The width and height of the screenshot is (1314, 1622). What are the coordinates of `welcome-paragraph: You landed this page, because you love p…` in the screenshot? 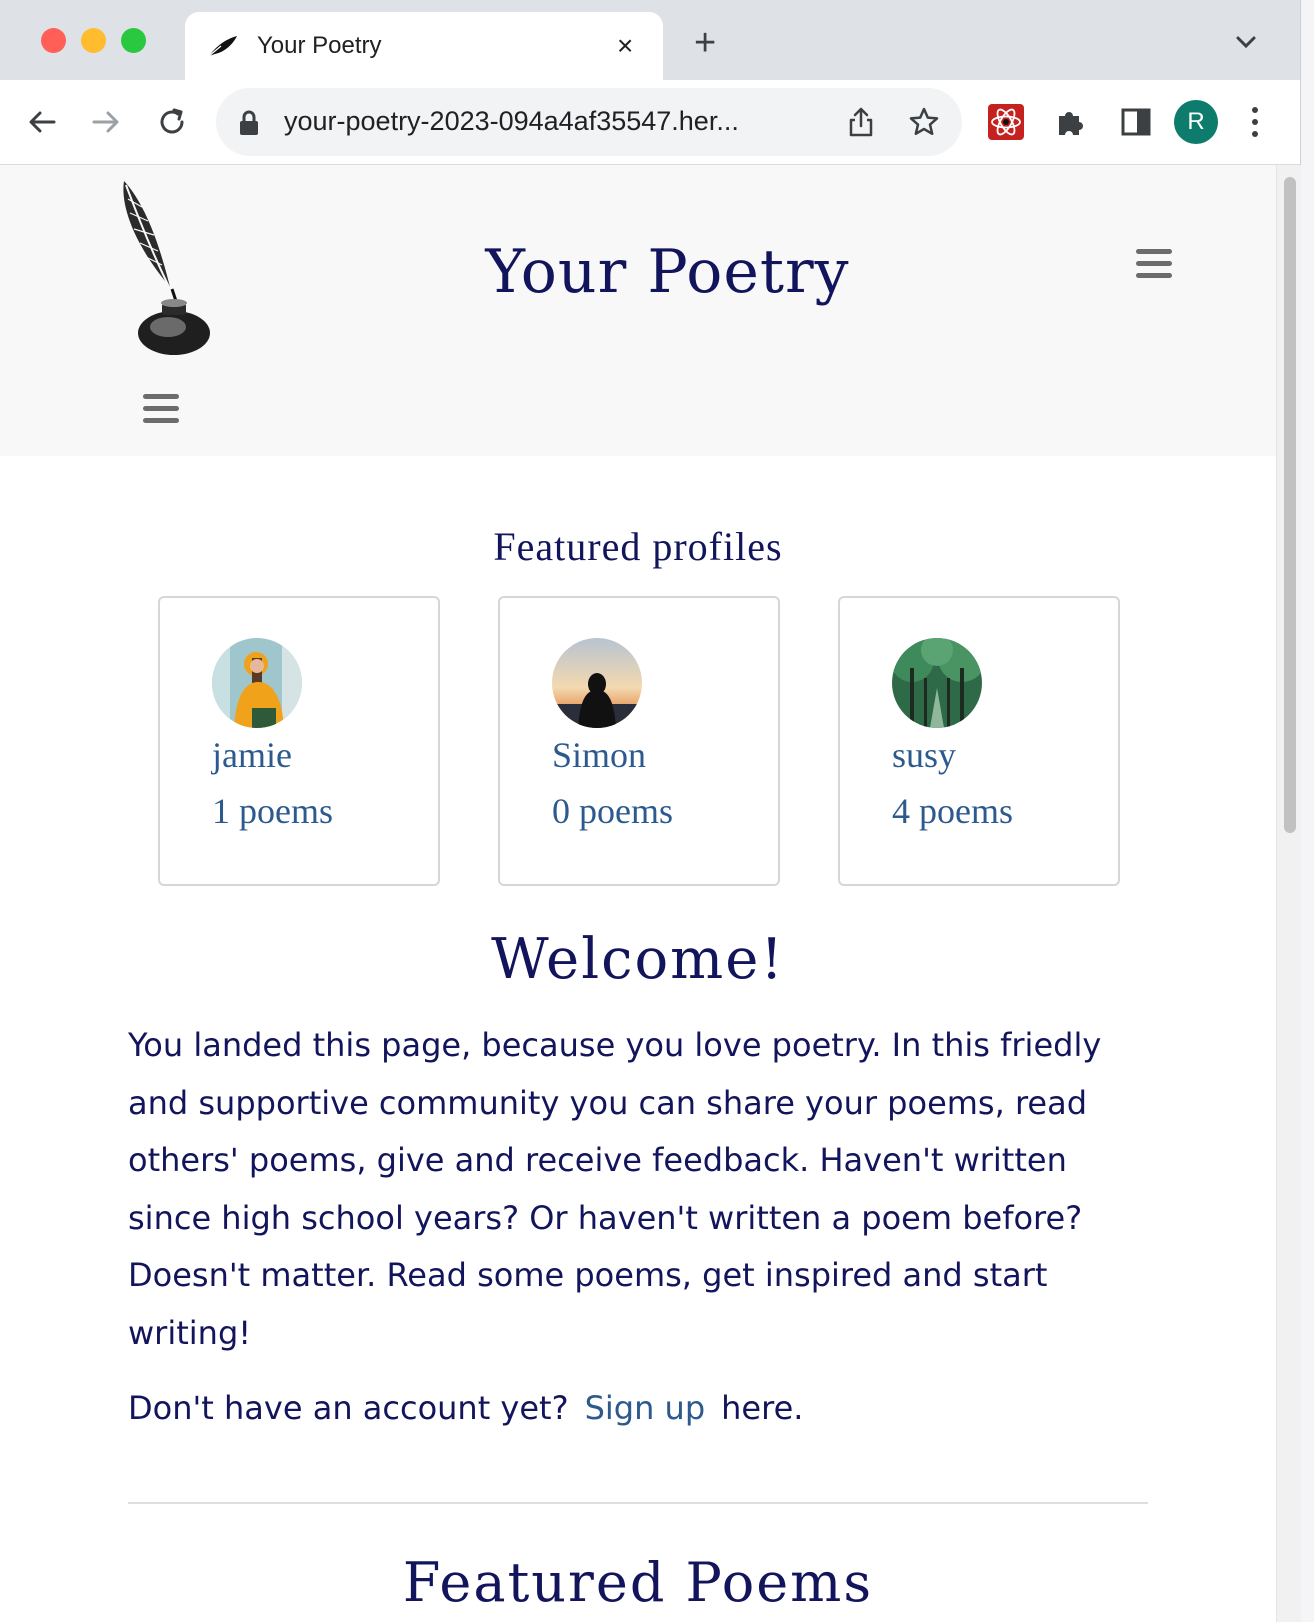 It's located at (615, 1189).